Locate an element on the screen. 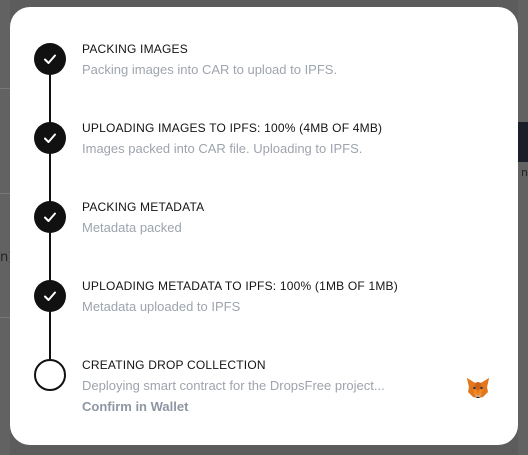 This screenshot has height=455, width=528. confirm-in-wallet-label: Confirm in Wallet is located at coordinates (135, 406).